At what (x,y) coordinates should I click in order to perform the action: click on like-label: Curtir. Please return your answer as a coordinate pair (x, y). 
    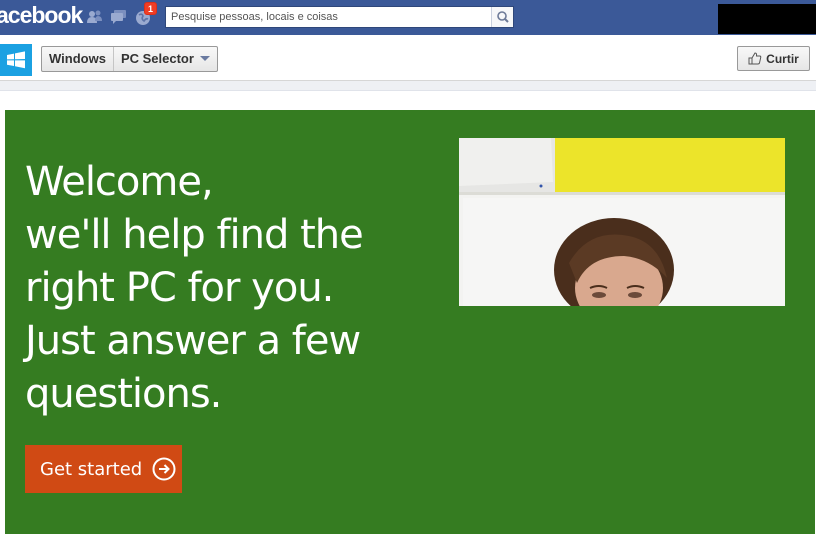
    Looking at the image, I should click on (782, 58).